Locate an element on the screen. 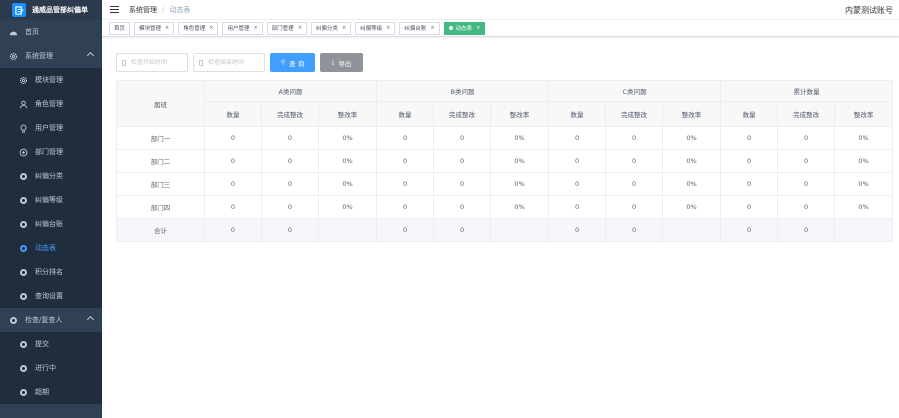 The image size is (899, 418). tag-item: 部门管理 × is located at coordinates (286, 28).